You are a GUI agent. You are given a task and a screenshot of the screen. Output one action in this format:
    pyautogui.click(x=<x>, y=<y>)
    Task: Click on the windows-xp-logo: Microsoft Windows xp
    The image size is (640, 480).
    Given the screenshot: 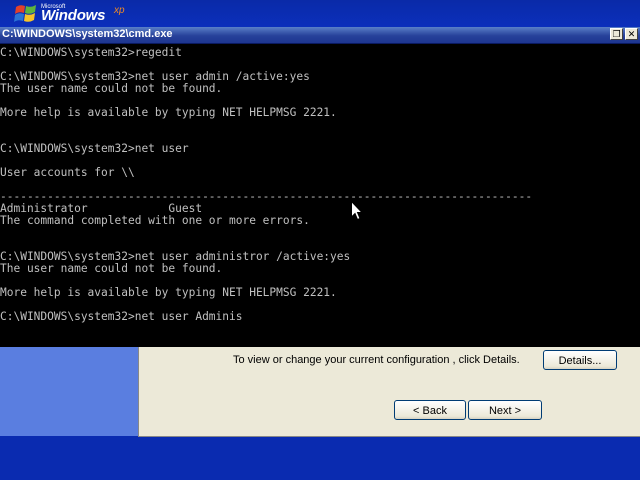 What is the action you would take?
    pyautogui.click(x=72, y=14)
    